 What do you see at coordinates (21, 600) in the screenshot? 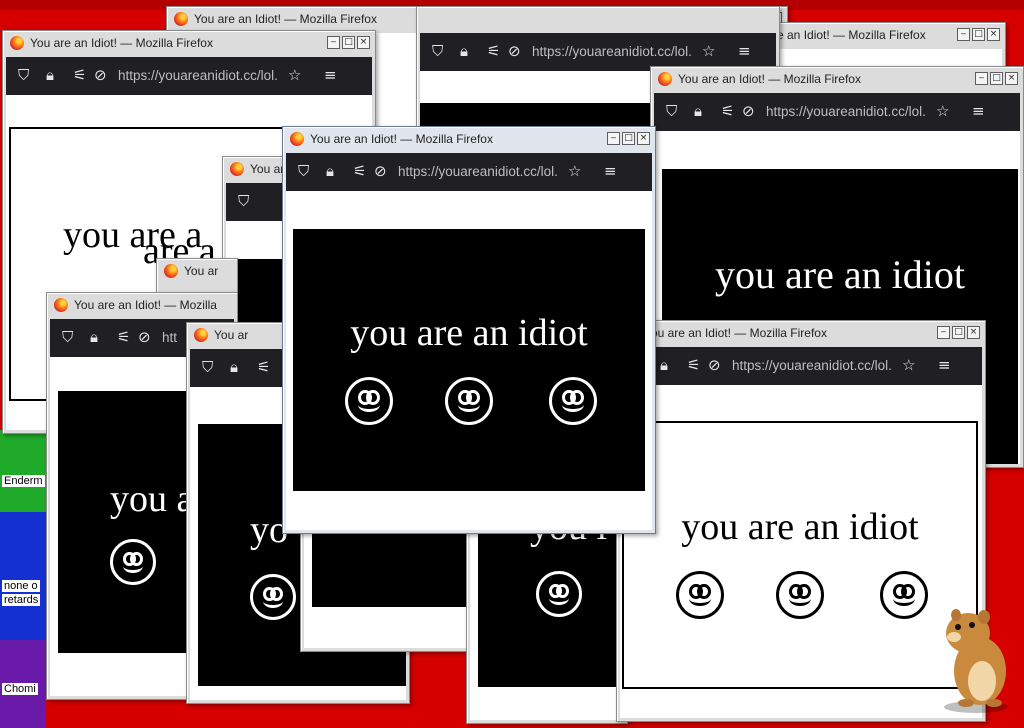
I see `desktop-icon-label: retards` at bounding box center [21, 600].